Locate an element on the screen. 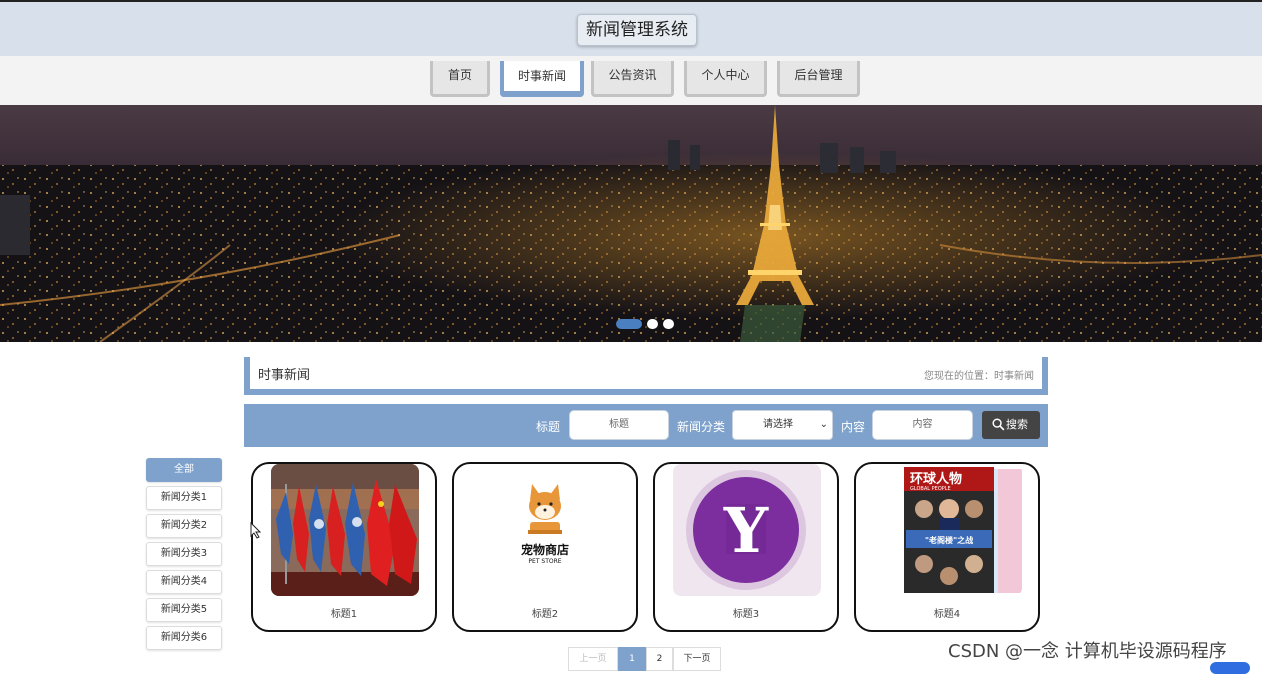  category-item: 新闻分类3 is located at coordinates (184, 554).